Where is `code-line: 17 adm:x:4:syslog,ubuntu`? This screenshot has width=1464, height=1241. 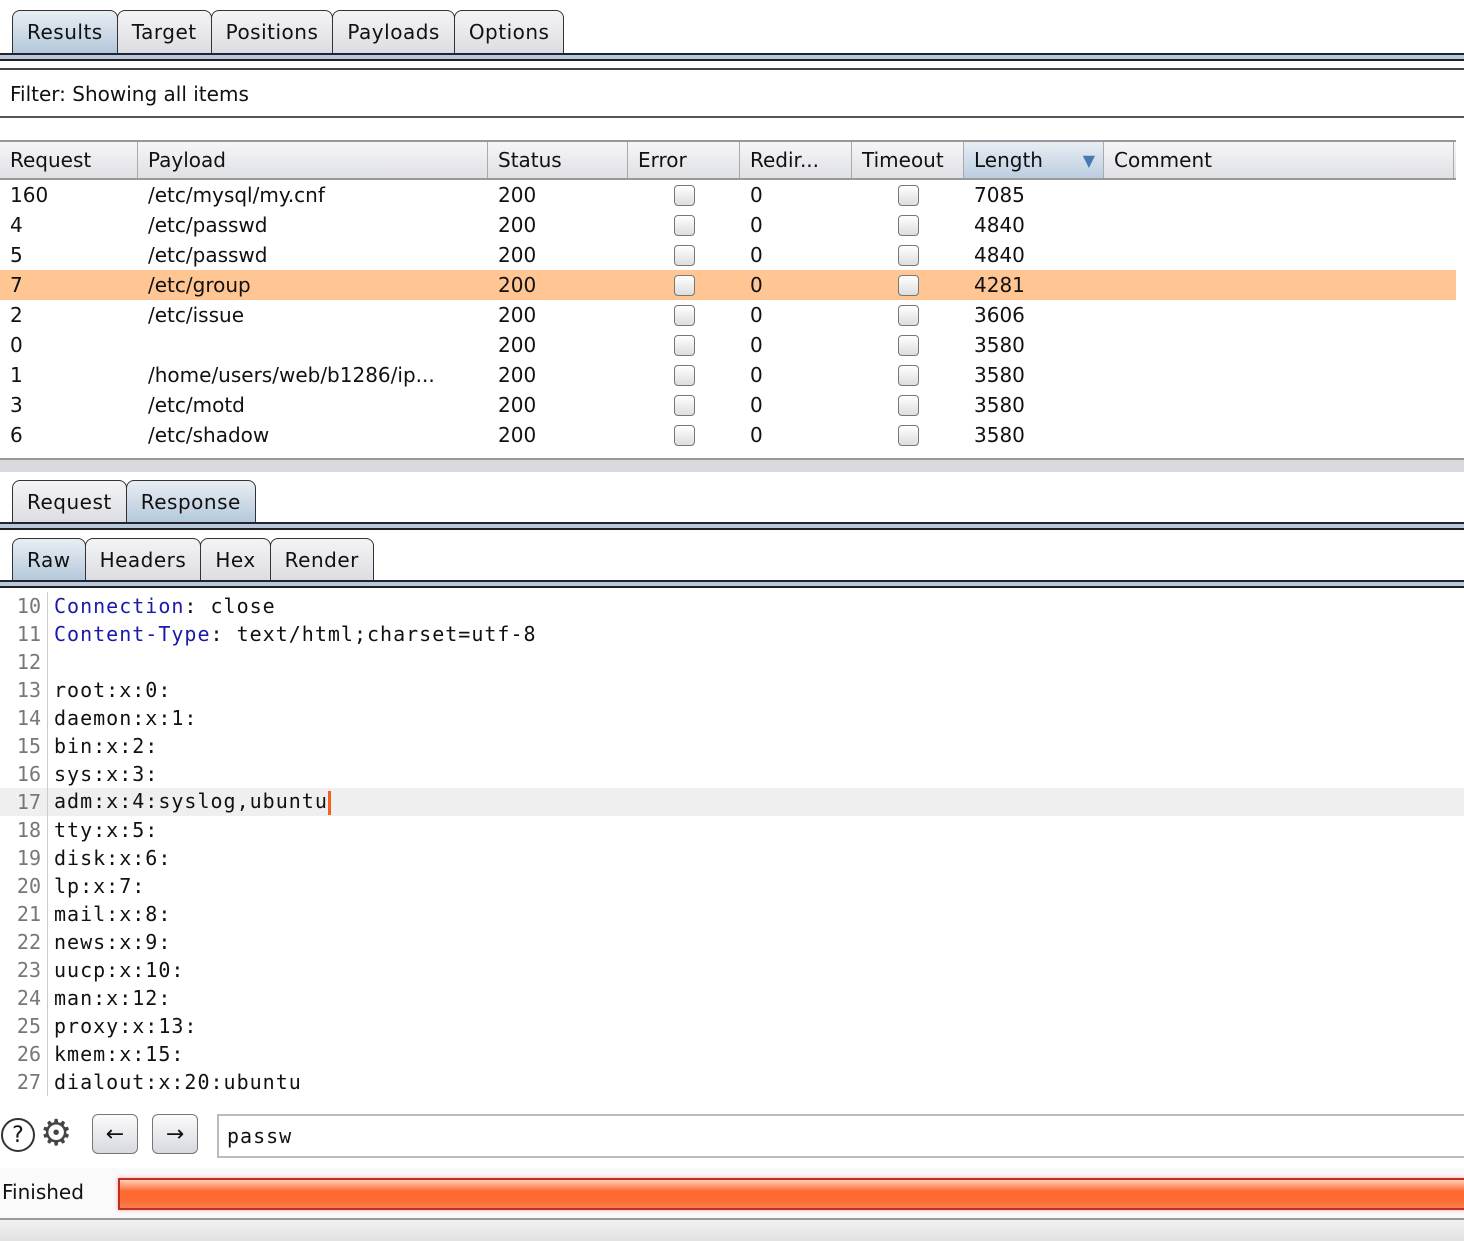
code-line: 17 adm:x:4:syslog,ubuntu is located at coordinates (732, 802).